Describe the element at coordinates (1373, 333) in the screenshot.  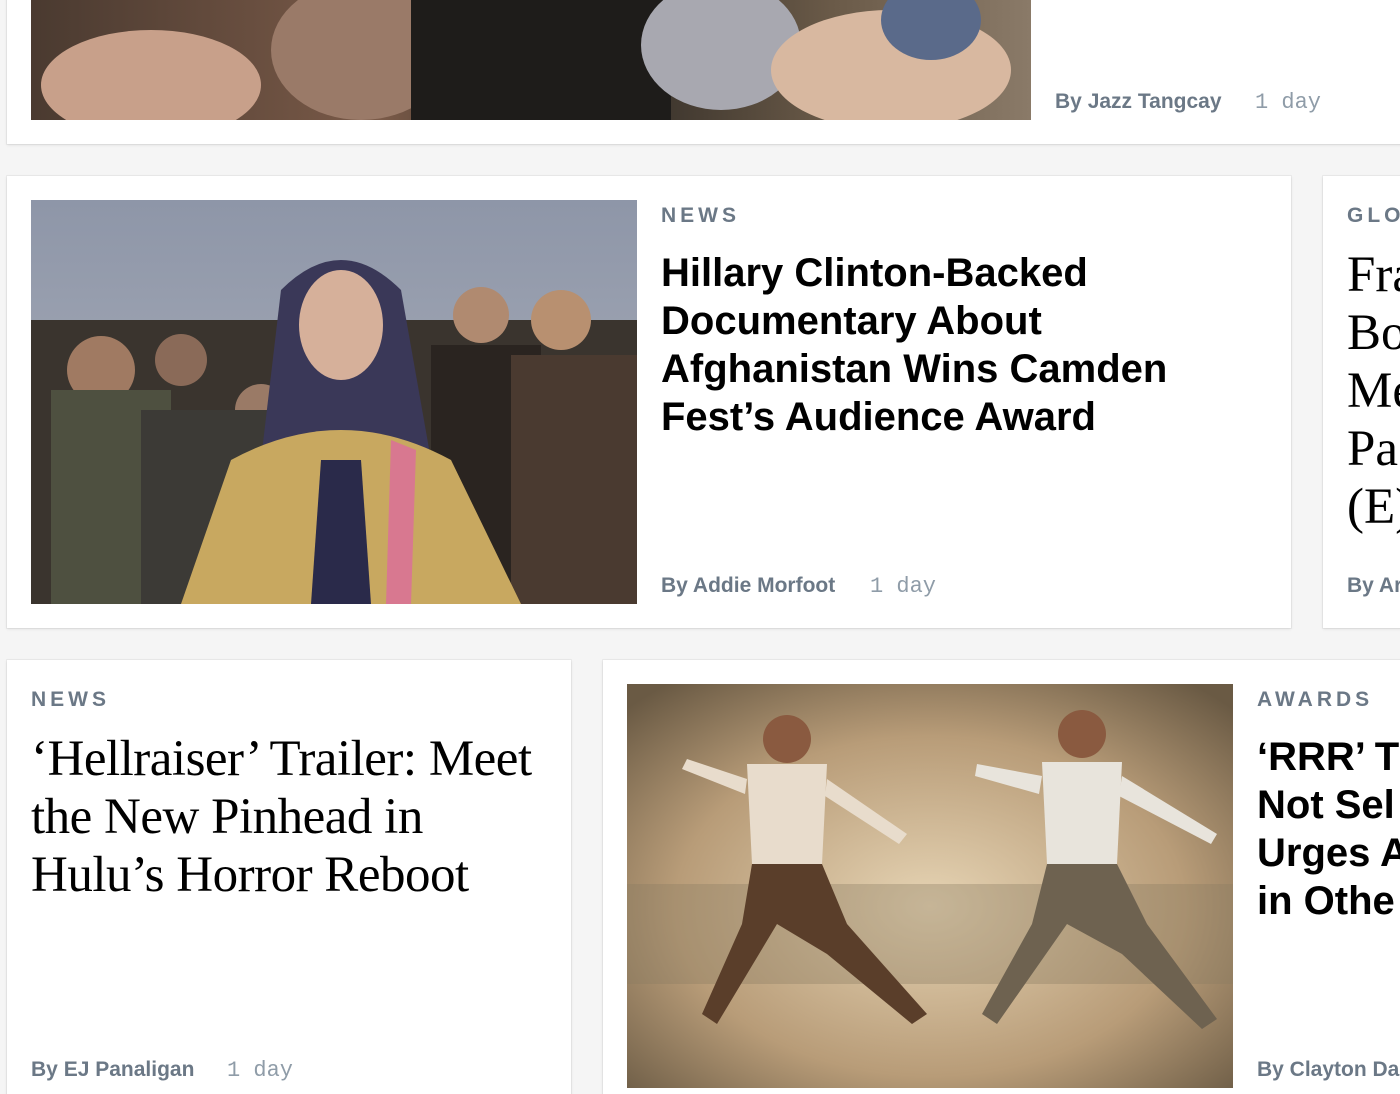
I see `headline-line: Bo` at that location.